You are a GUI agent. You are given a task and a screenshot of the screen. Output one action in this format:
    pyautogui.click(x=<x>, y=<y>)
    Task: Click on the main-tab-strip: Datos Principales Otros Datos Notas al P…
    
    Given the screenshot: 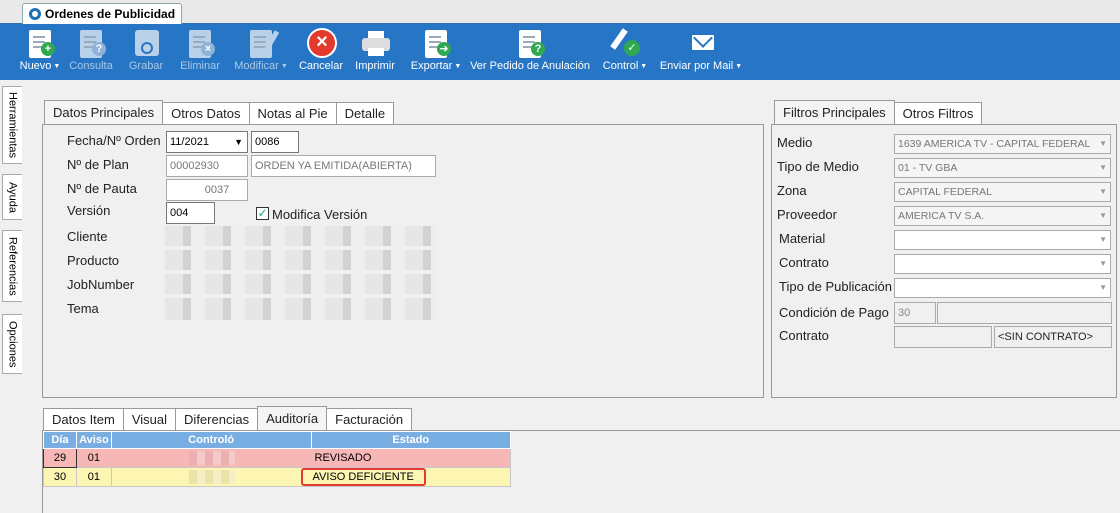 What is the action you would take?
    pyautogui.click(x=219, y=112)
    